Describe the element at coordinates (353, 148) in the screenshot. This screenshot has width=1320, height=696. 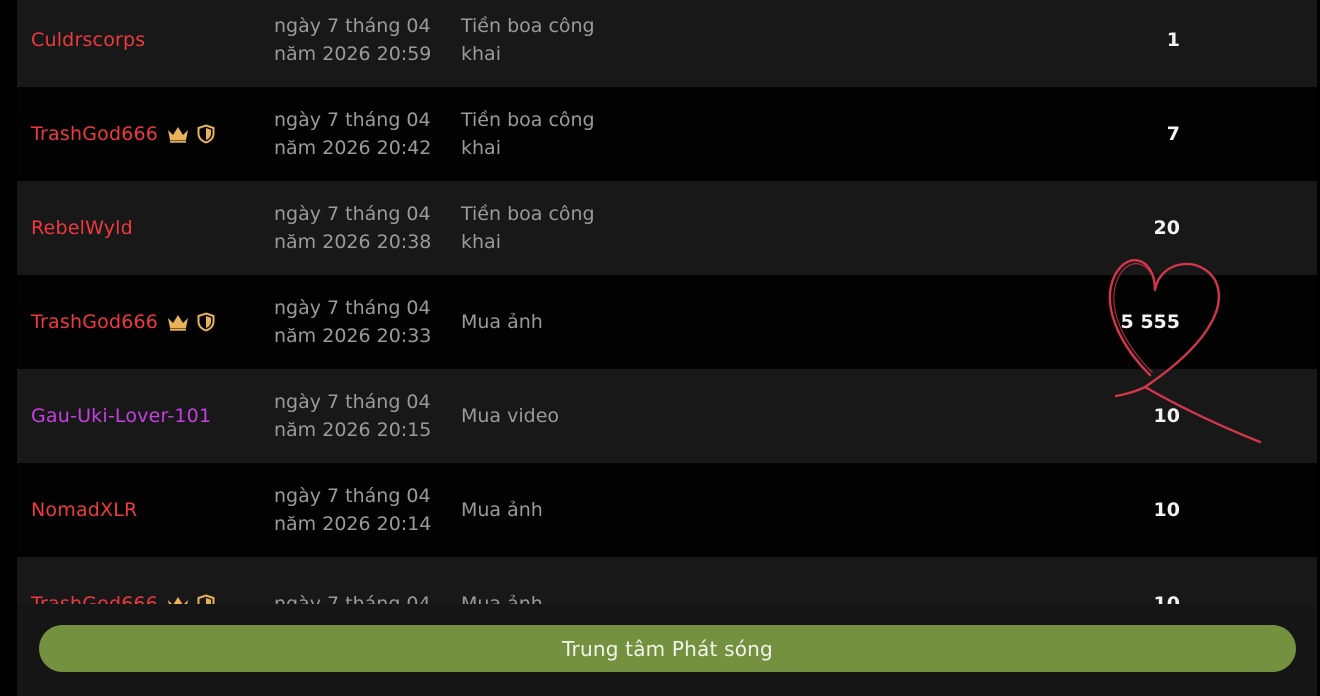
I see `date-text: năm 2026 20:42` at that location.